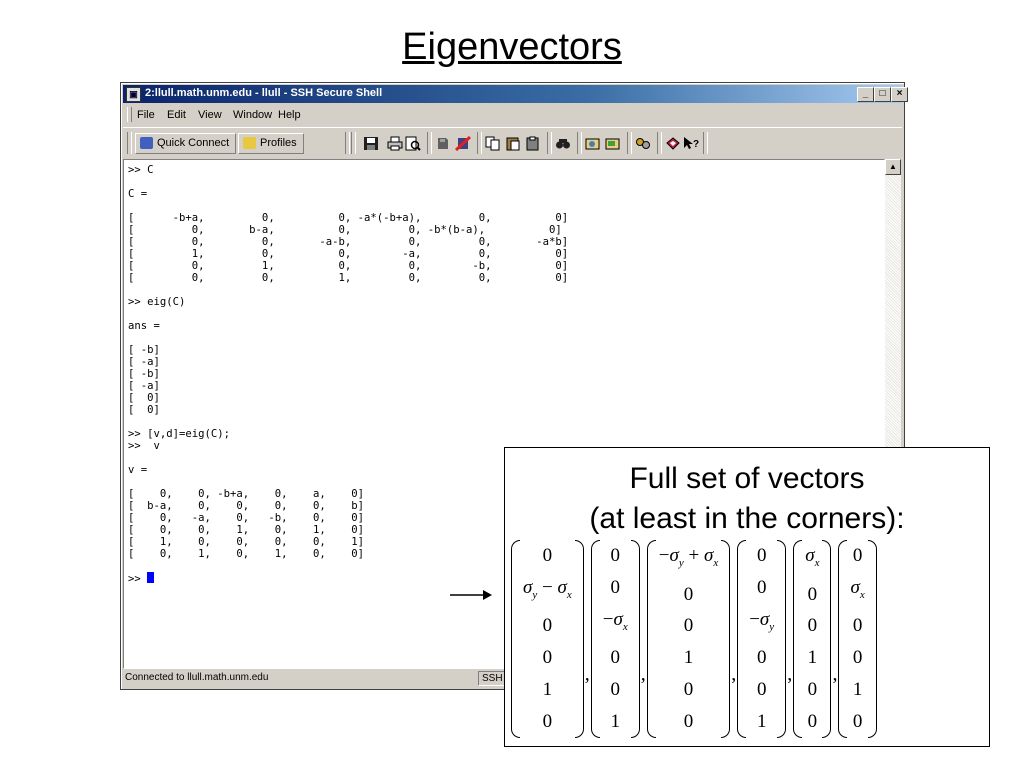 The height and width of the screenshot is (768, 1024). What do you see at coordinates (593, 143) in the screenshot?
I see `settings-icon` at bounding box center [593, 143].